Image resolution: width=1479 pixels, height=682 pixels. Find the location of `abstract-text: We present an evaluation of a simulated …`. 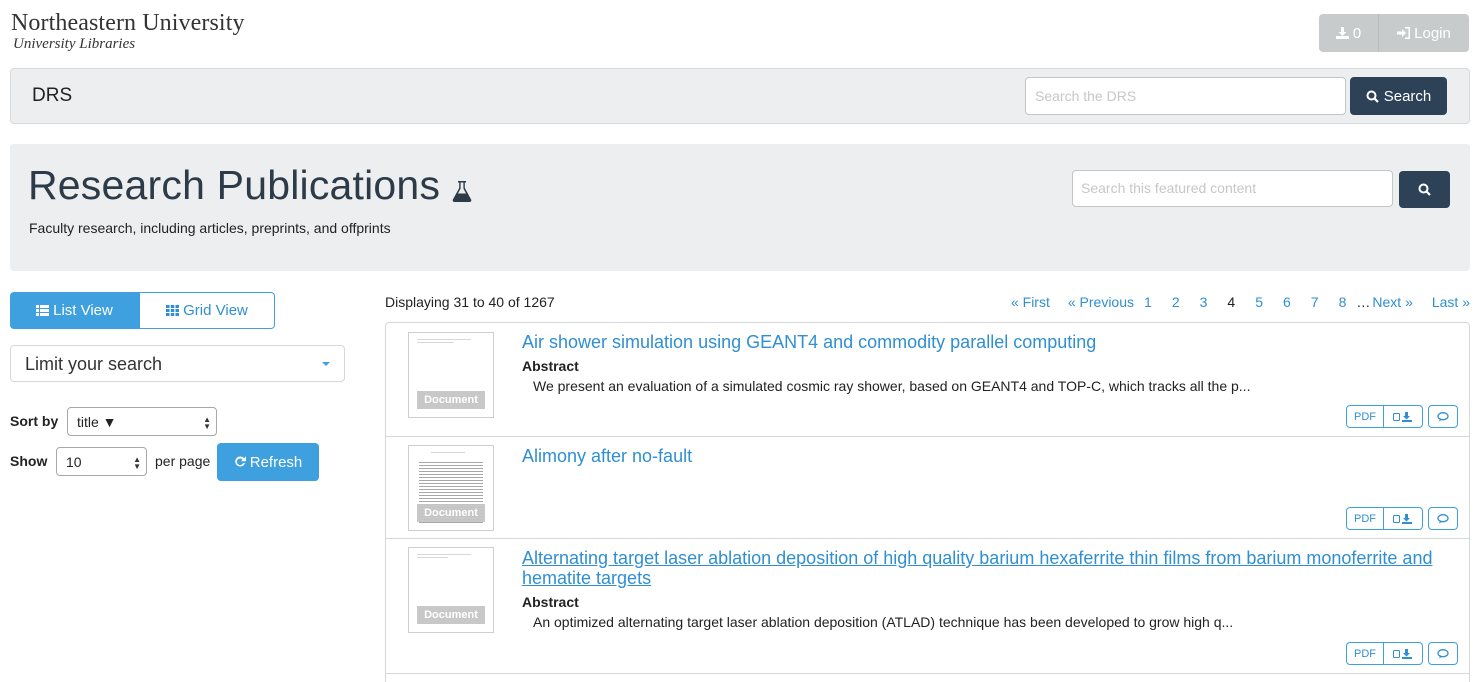

abstract-text: We present an evaluation of a simulated … is located at coordinates (892, 386).